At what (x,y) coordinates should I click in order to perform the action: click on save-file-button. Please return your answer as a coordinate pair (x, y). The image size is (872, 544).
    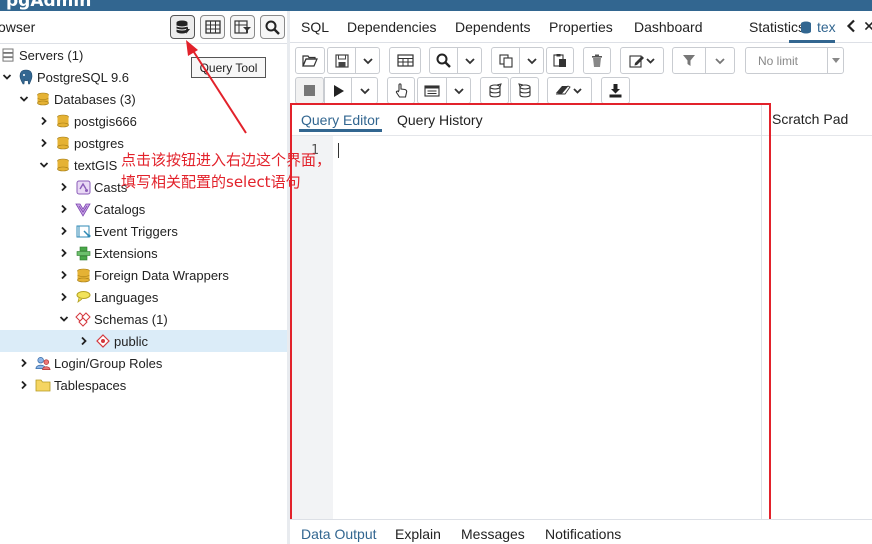
    Looking at the image, I should click on (341, 60).